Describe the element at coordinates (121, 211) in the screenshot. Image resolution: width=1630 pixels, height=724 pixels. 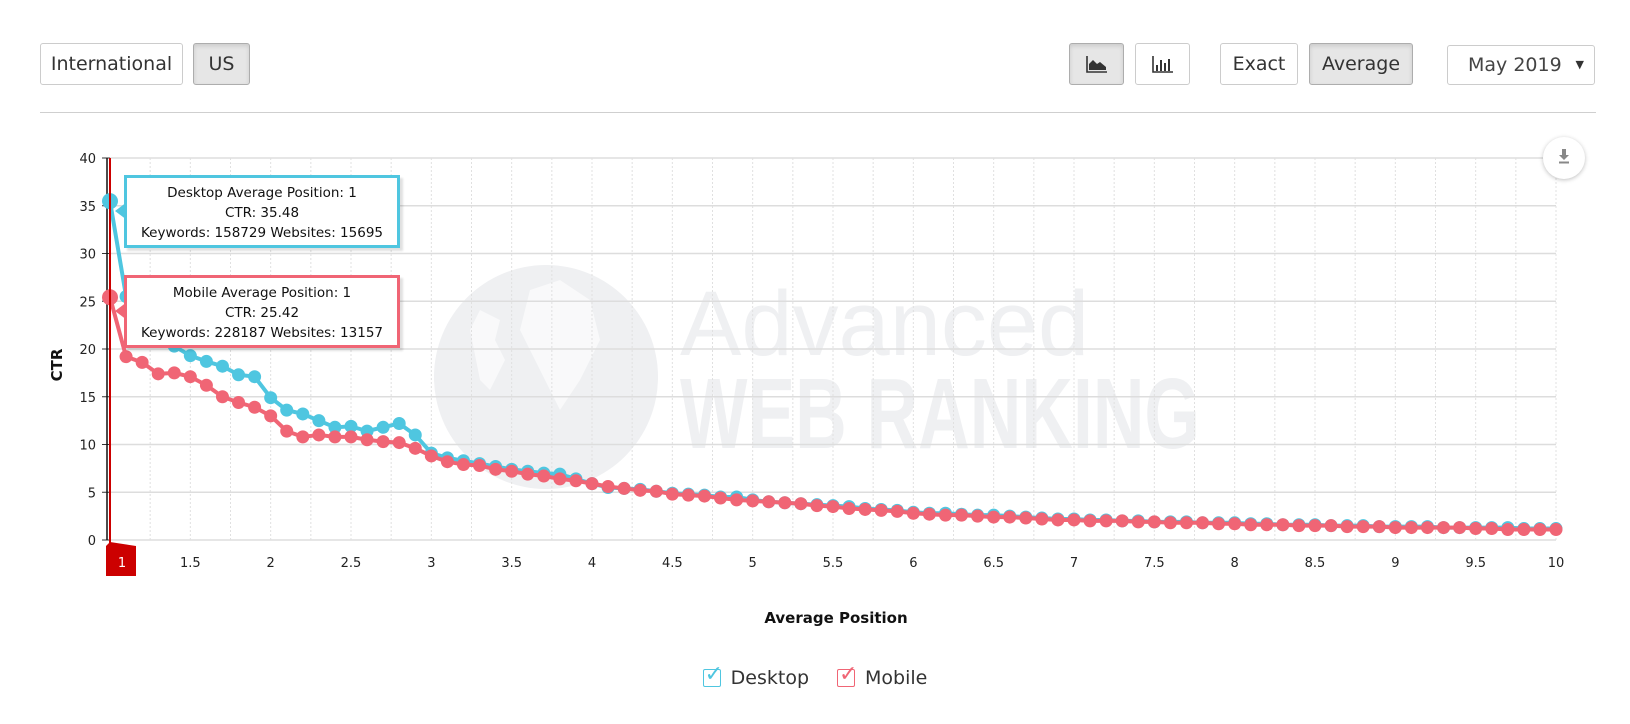
I see `tooltip-pointer` at that location.